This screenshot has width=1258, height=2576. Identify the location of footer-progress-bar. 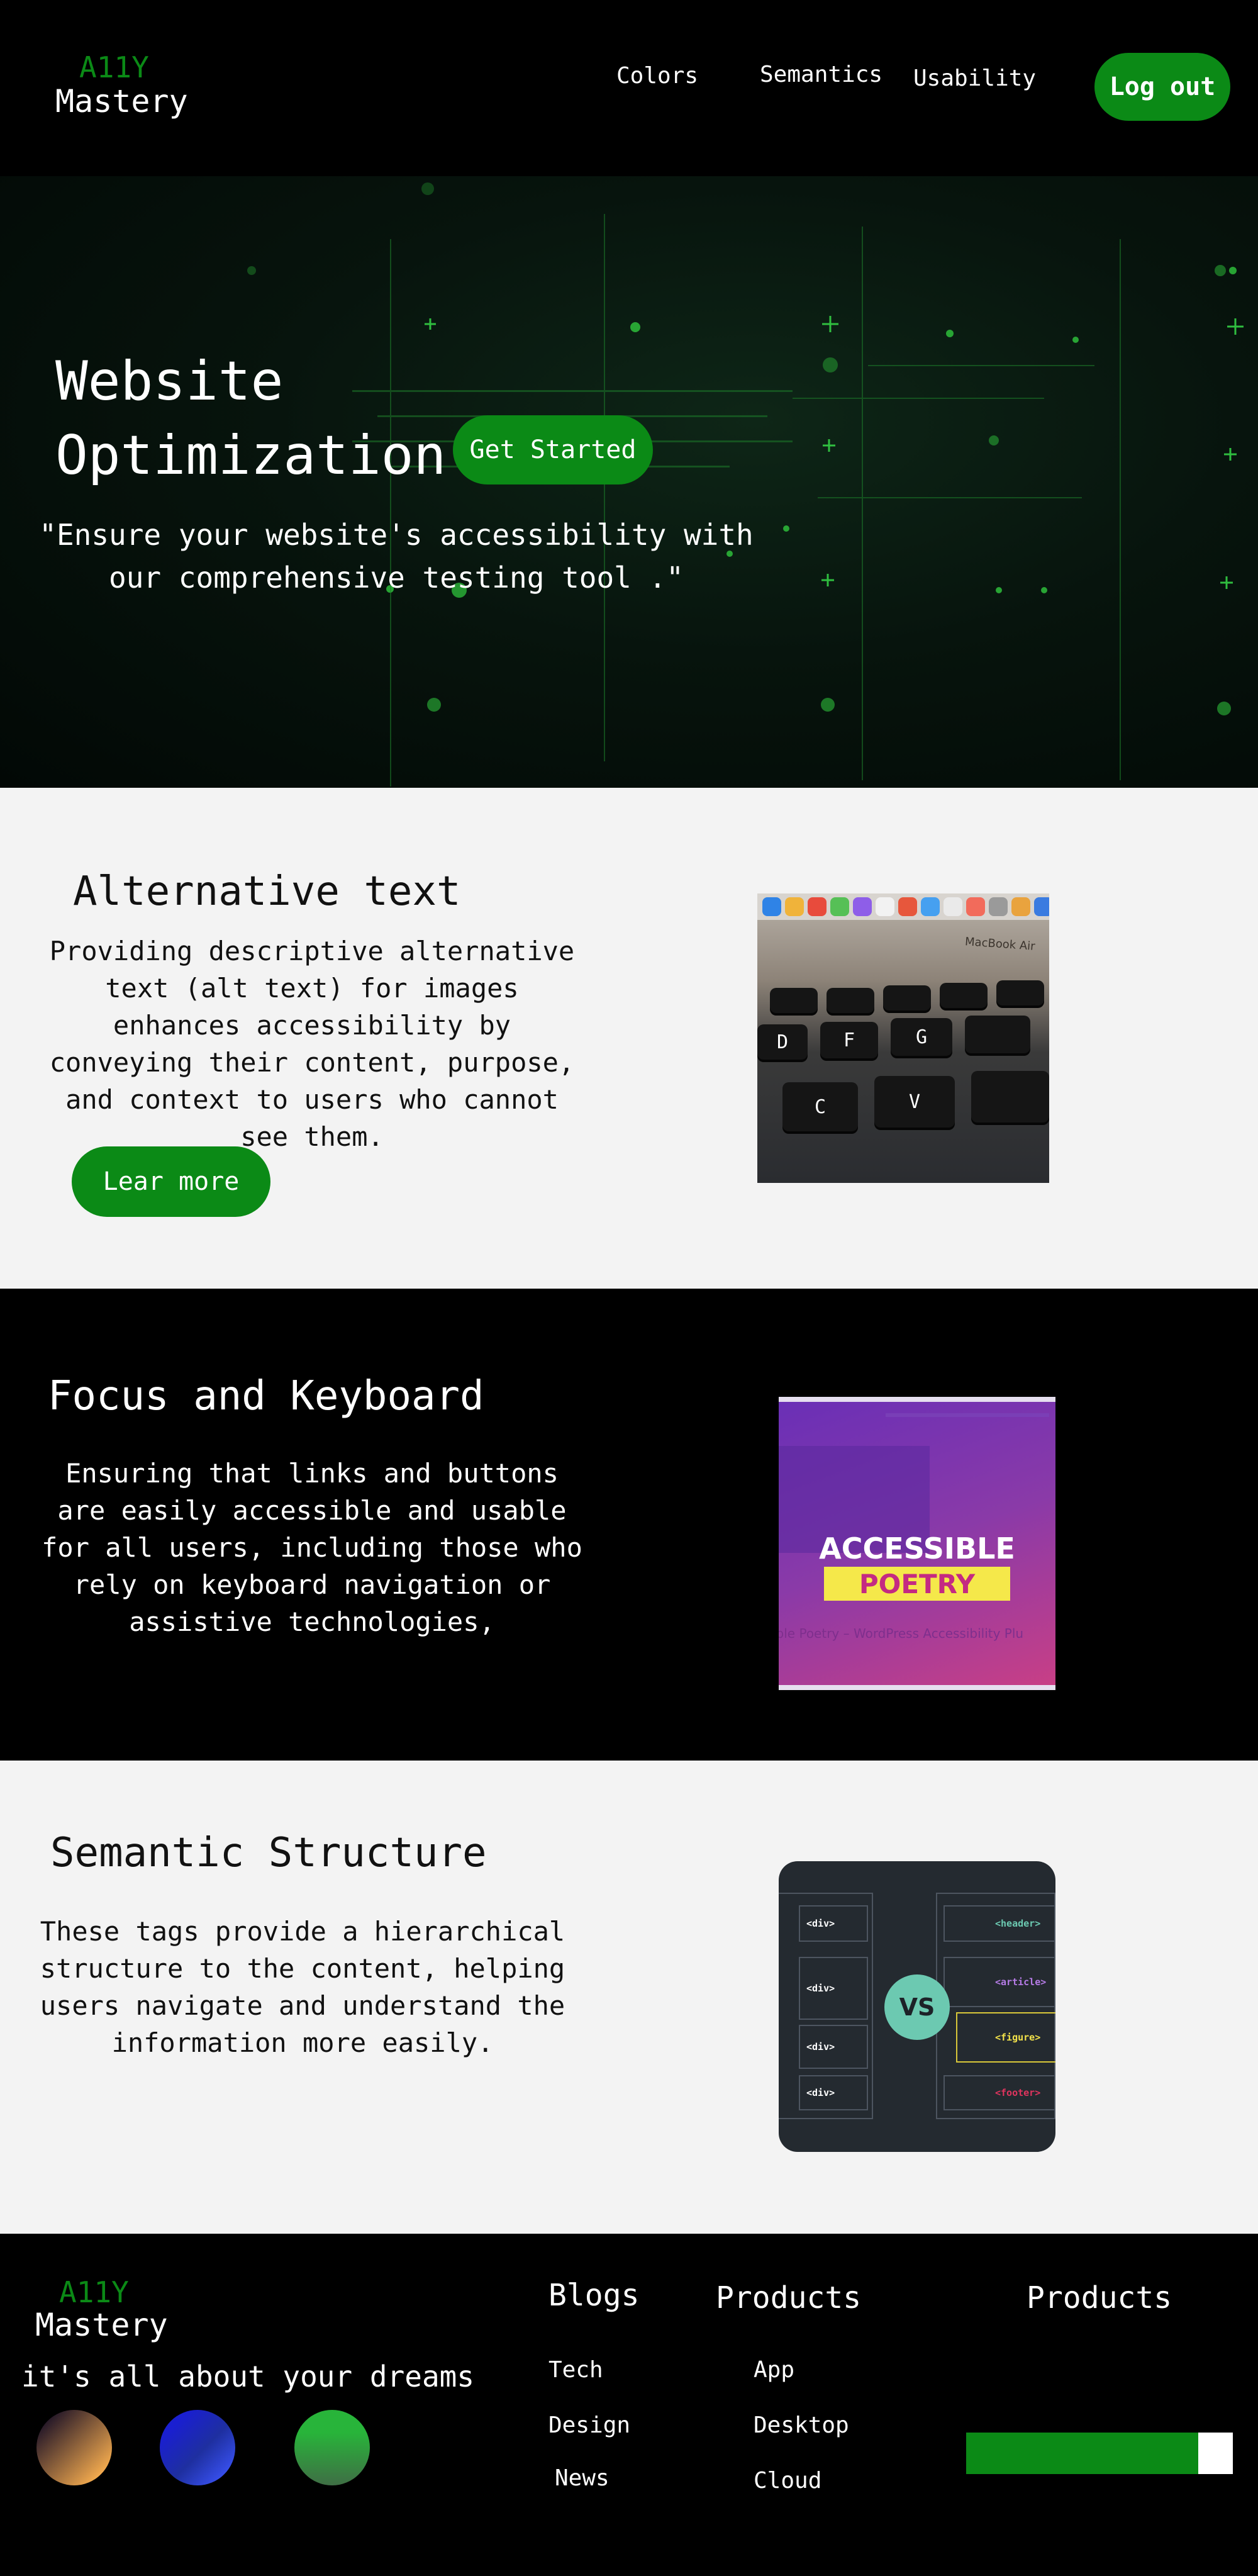
(1099, 2453).